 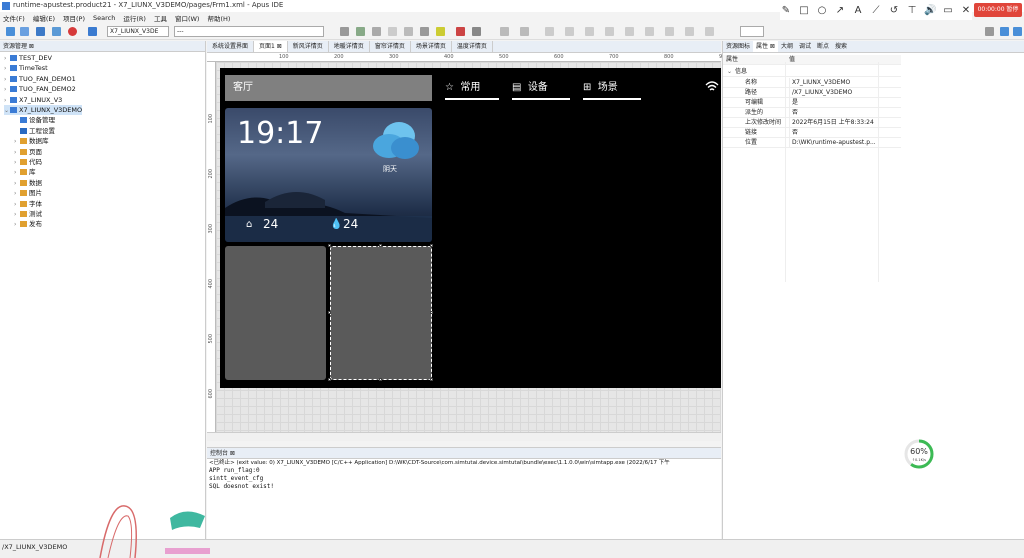 I want to click on build-icon, so click(x=40, y=31).